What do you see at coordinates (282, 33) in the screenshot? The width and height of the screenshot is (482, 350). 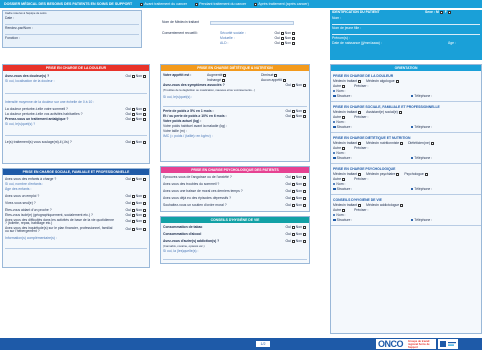 I see `consent-ss-yes` at bounding box center [282, 33].